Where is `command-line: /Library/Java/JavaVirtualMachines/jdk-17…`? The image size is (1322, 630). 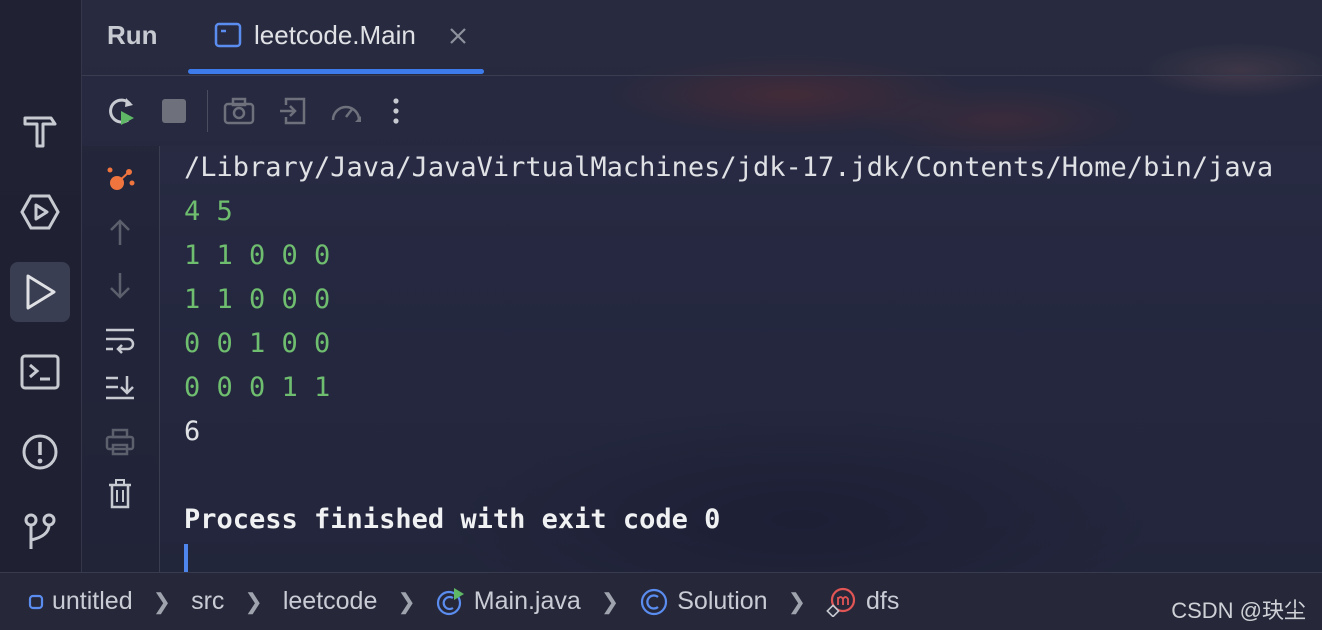
command-line: /Library/Java/JavaVirtualMachines/jdk-17… is located at coordinates (729, 167).